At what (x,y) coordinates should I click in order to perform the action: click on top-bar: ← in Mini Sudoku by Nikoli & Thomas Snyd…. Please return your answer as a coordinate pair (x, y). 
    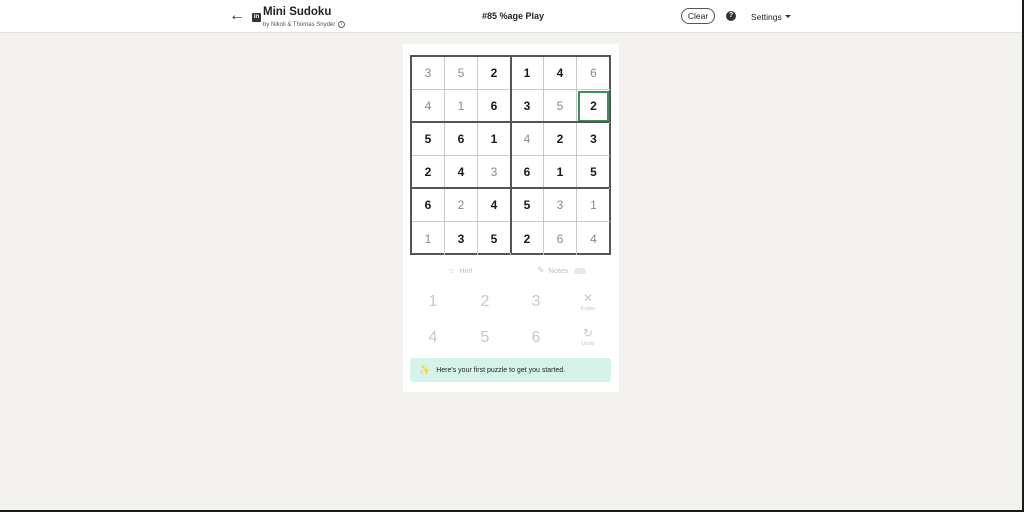
    Looking at the image, I should click on (512, 16).